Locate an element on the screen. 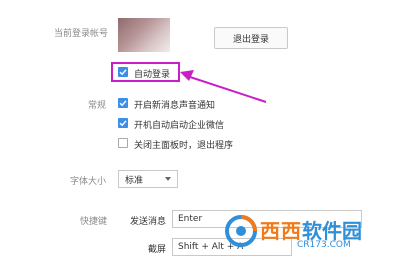 This screenshot has height=262, width=420. logout-button: 退出登录 is located at coordinates (251, 38).